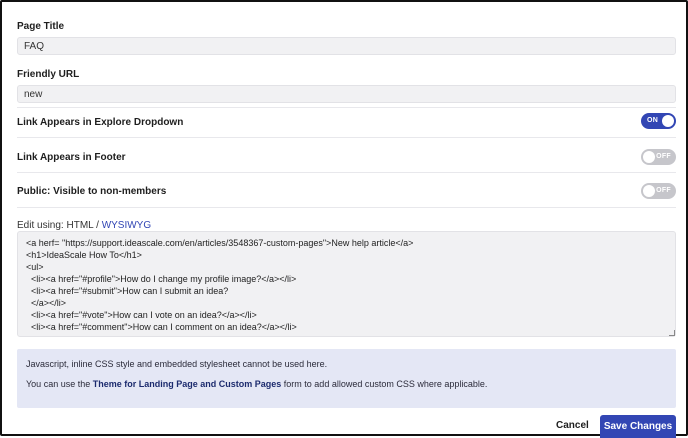 The height and width of the screenshot is (438, 688). I want to click on public-toggle: OFF, so click(658, 191).